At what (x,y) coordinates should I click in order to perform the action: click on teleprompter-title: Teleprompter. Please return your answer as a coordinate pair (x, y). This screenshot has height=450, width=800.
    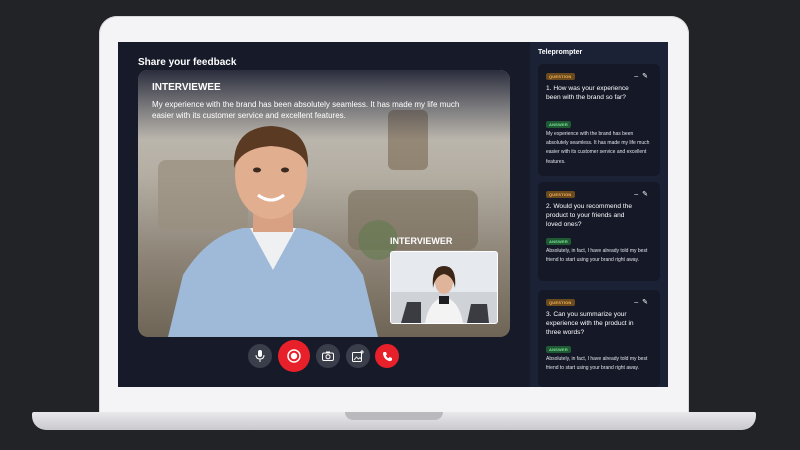
    Looking at the image, I should click on (560, 52).